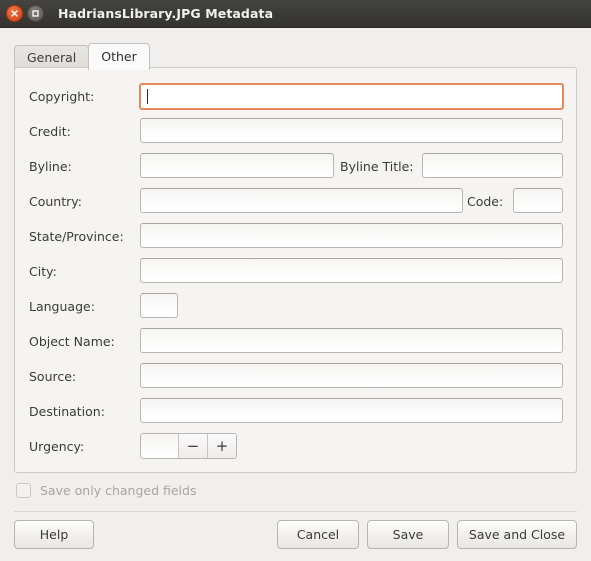 The height and width of the screenshot is (561, 591). I want to click on label-country: Country:, so click(55, 201).